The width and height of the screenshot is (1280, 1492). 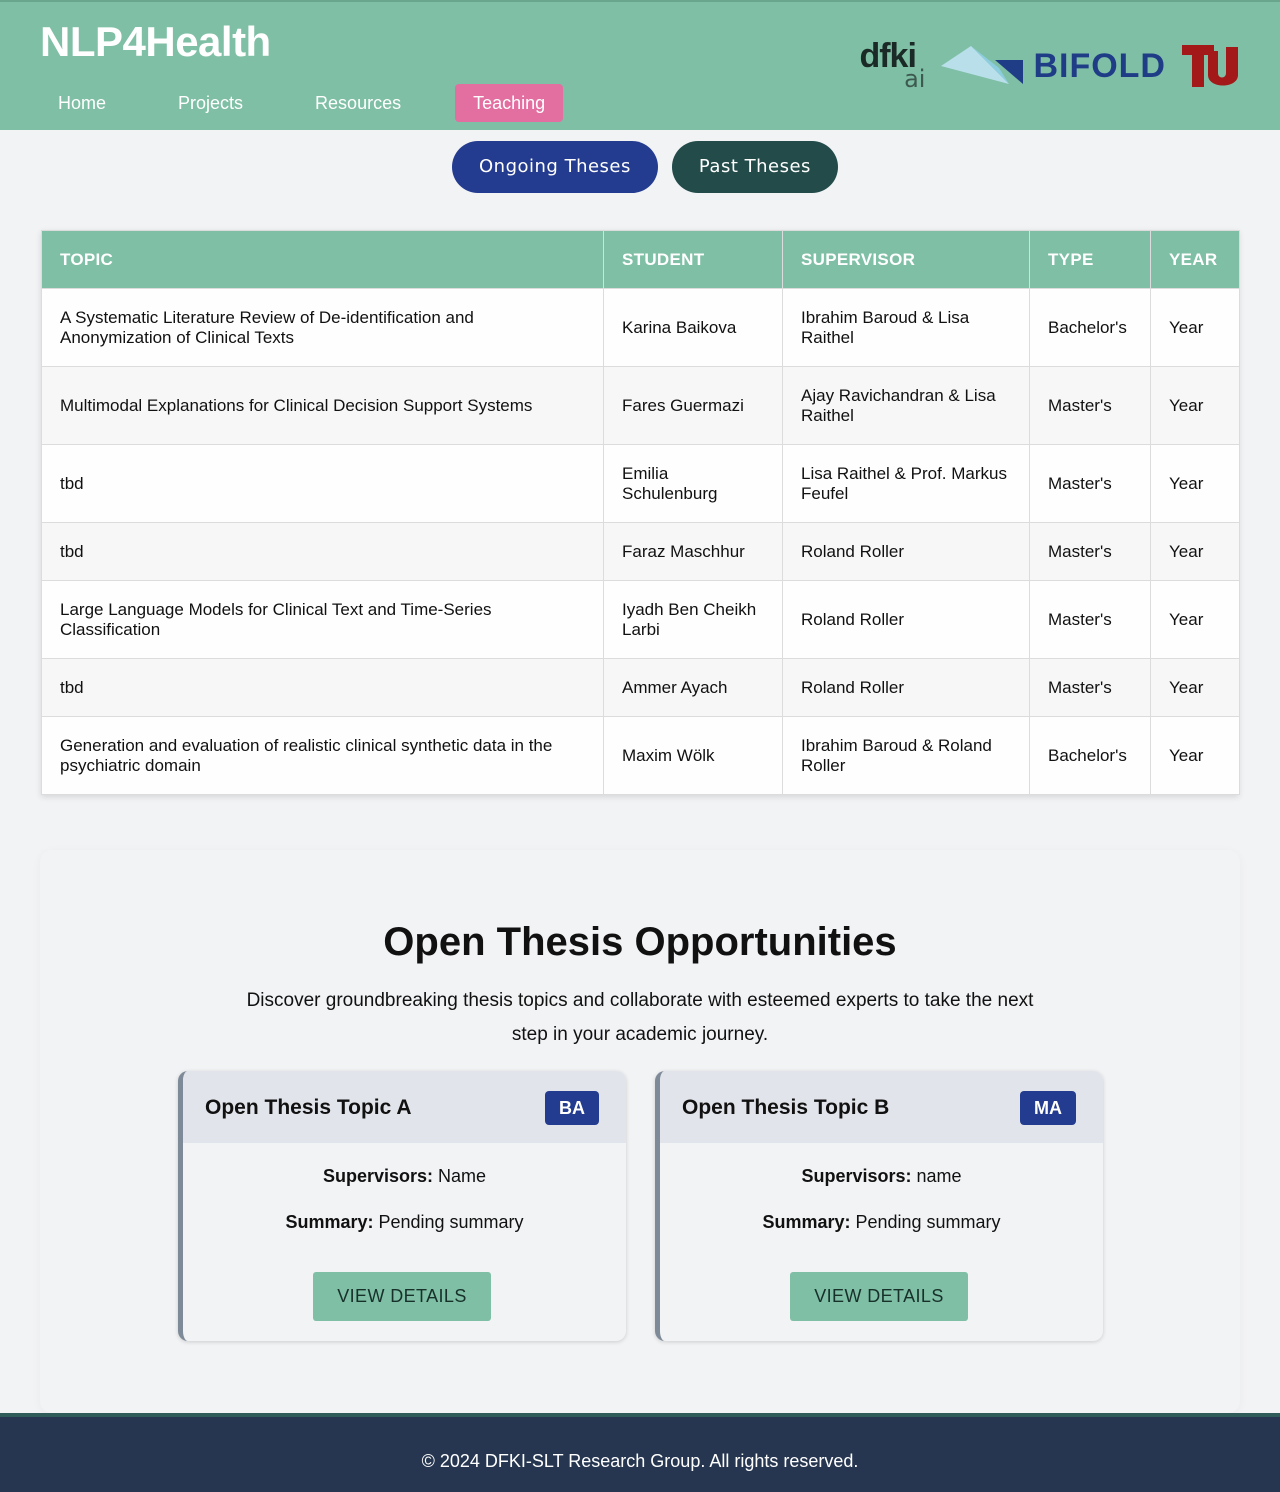 I want to click on cell-student: Iyadh Ben Cheikh Larbi, so click(x=693, y=619).